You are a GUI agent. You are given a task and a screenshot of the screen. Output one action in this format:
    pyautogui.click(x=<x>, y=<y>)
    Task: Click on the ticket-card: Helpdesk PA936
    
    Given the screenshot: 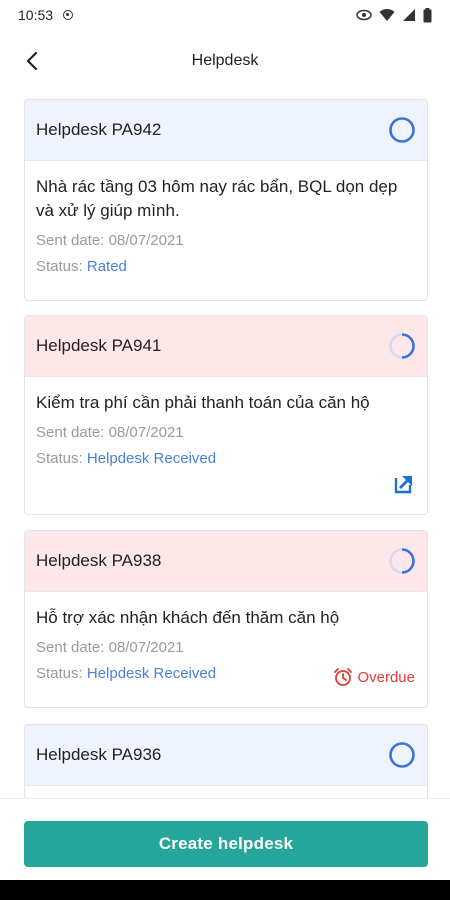 What is the action you would take?
    pyautogui.click(x=226, y=761)
    